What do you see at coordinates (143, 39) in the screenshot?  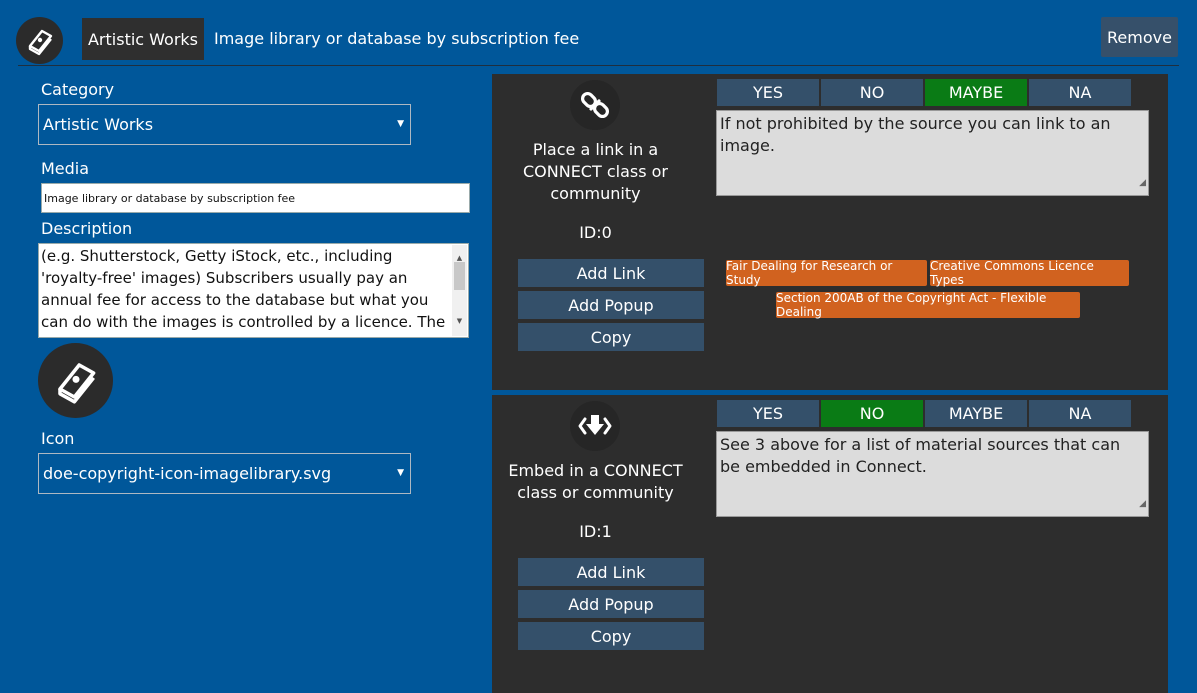 I see `category-chip: Artistic Works` at bounding box center [143, 39].